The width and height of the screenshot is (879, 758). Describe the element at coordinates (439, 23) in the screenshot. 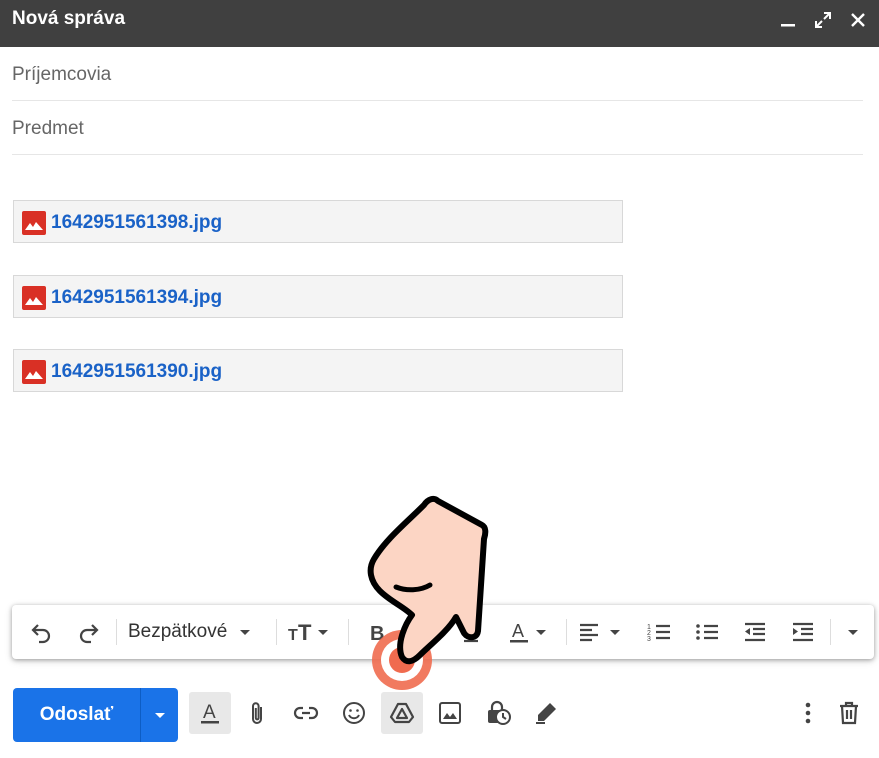

I see `compose-header: Nová správa` at that location.